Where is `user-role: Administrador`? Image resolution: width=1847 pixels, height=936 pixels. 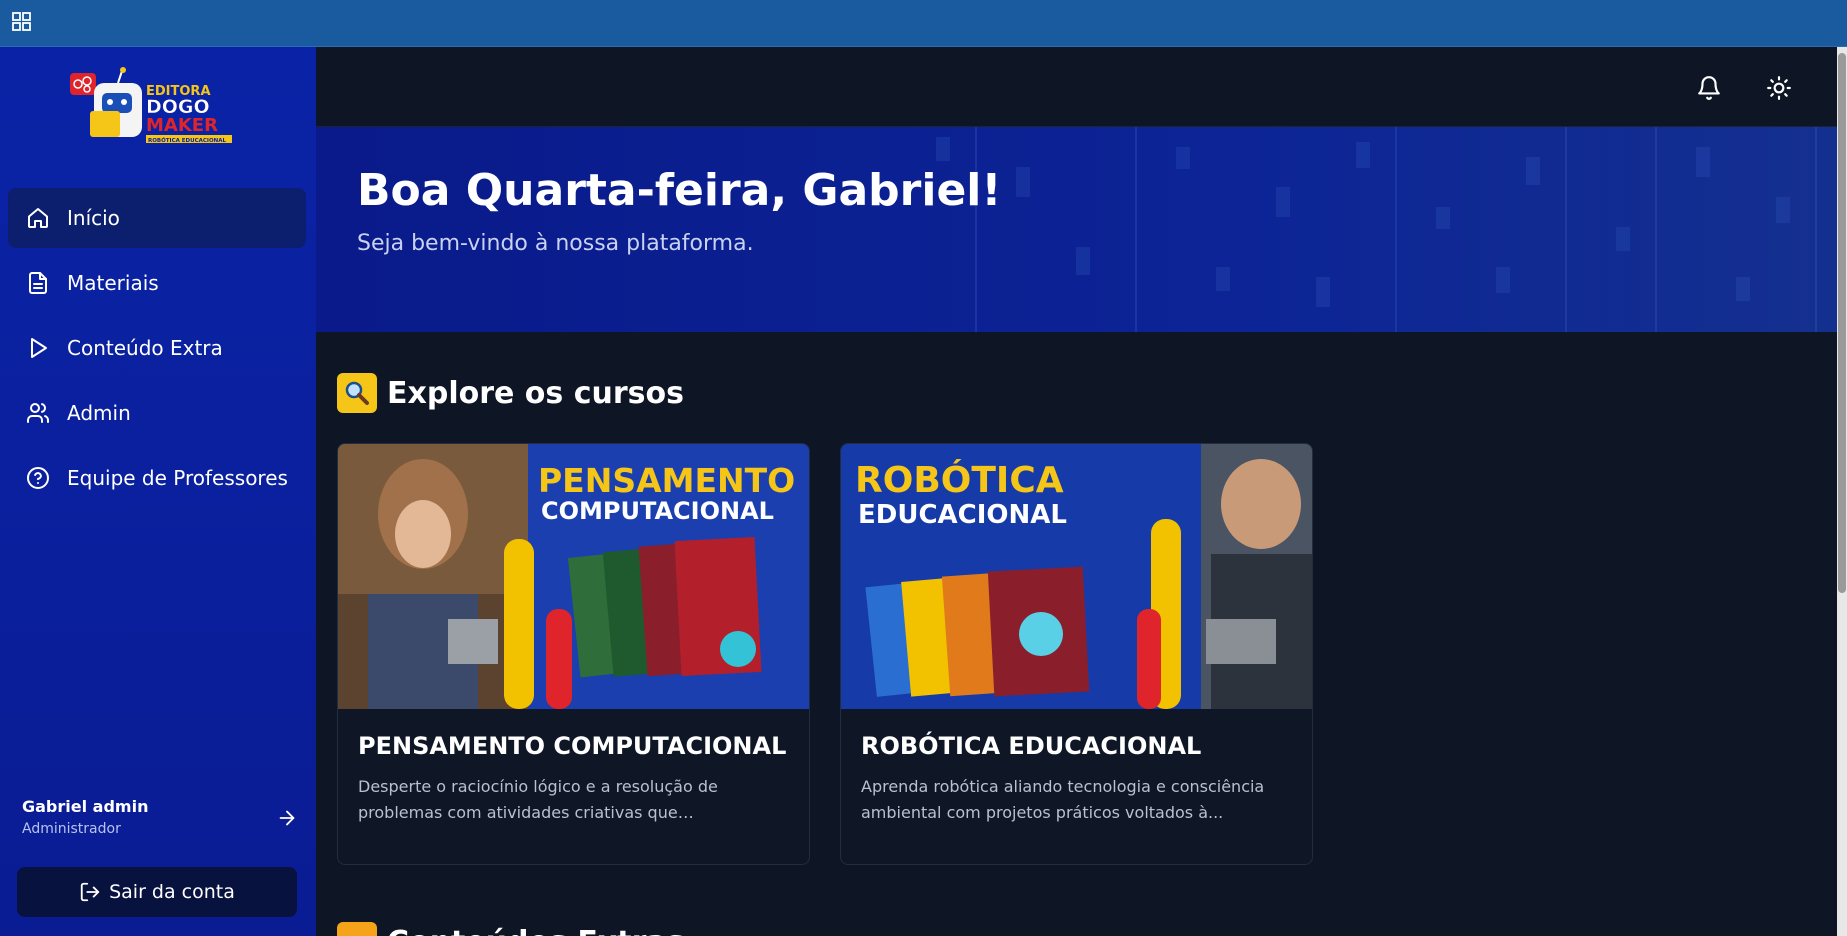 user-role: Administrador is located at coordinates (71, 829).